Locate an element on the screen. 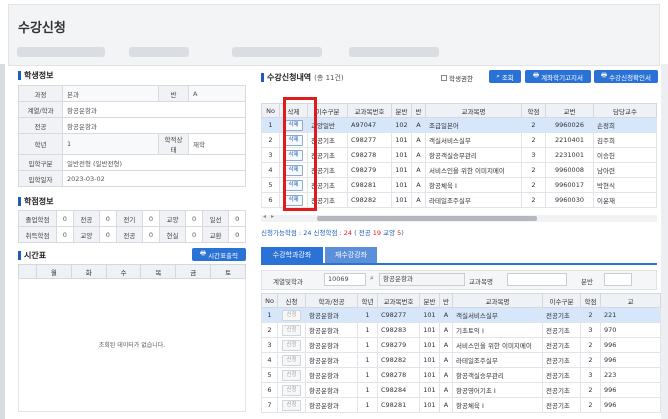 The image size is (668, 419). course-code: A97047 is located at coordinates (369, 125).